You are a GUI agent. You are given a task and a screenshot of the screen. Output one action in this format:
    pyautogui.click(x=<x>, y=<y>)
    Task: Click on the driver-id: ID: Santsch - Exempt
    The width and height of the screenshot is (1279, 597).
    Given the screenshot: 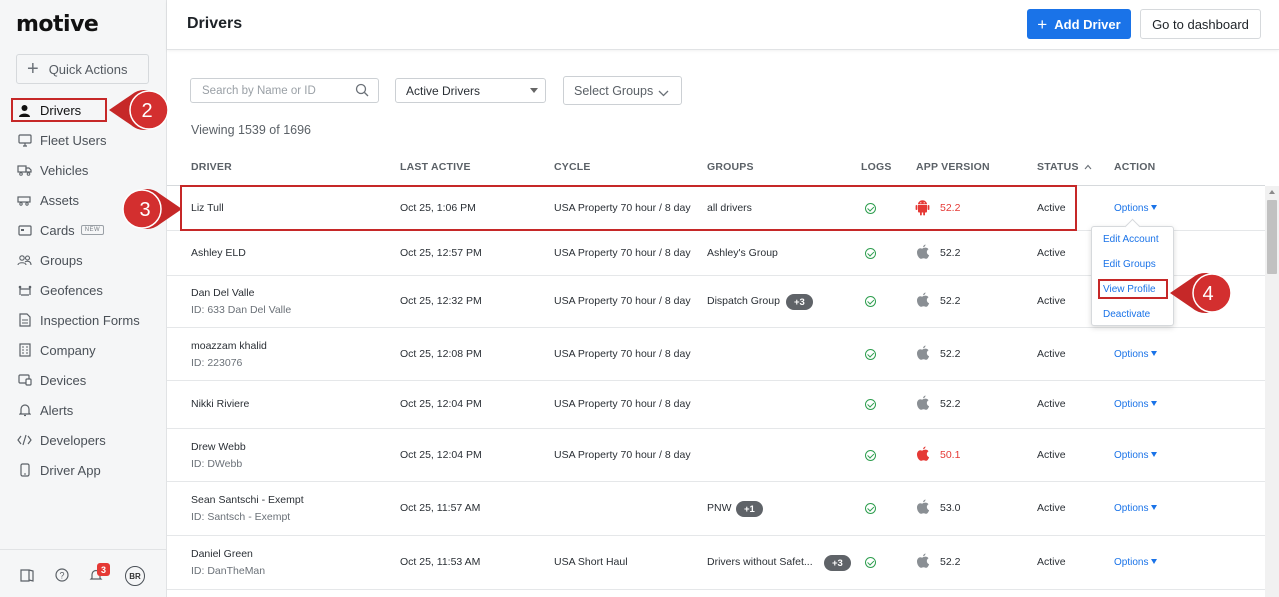 What is the action you would take?
    pyautogui.click(x=241, y=517)
    